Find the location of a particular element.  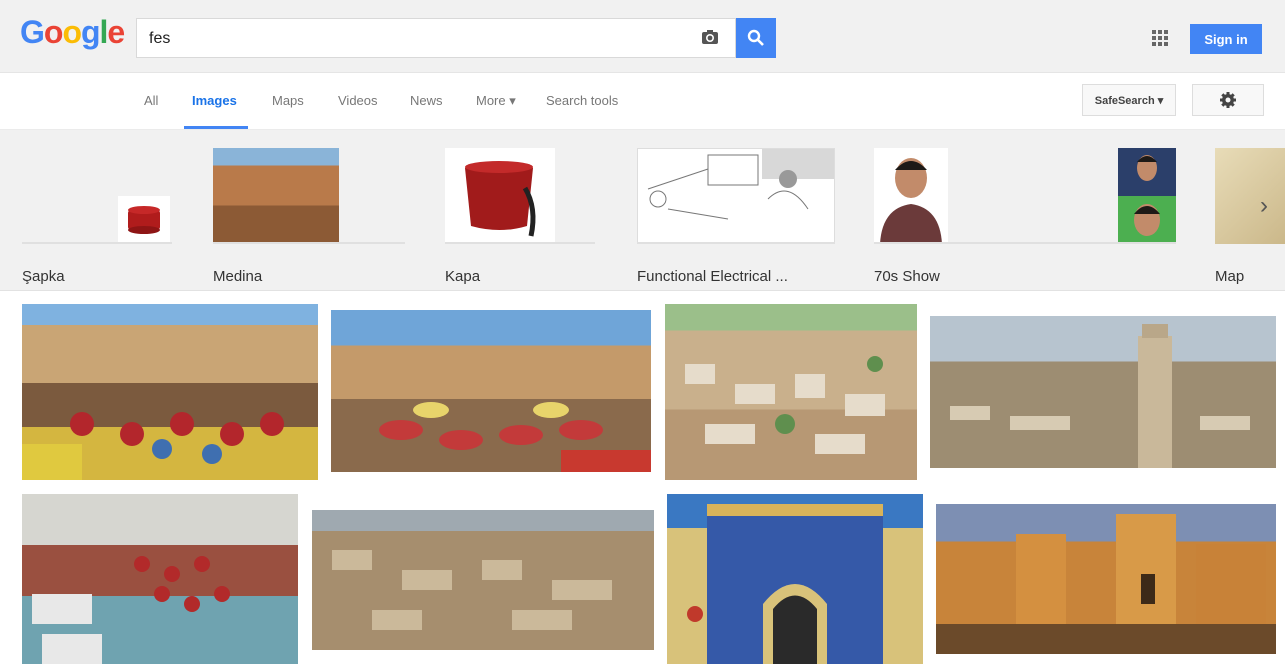

search-box is located at coordinates (436, 38).